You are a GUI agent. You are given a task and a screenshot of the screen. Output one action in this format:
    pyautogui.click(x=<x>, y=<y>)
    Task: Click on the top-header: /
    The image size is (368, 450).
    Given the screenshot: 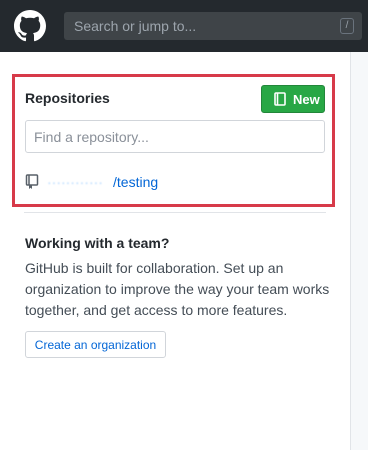 What is the action you would take?
    pyautogui.click(x=184, y=26)
    